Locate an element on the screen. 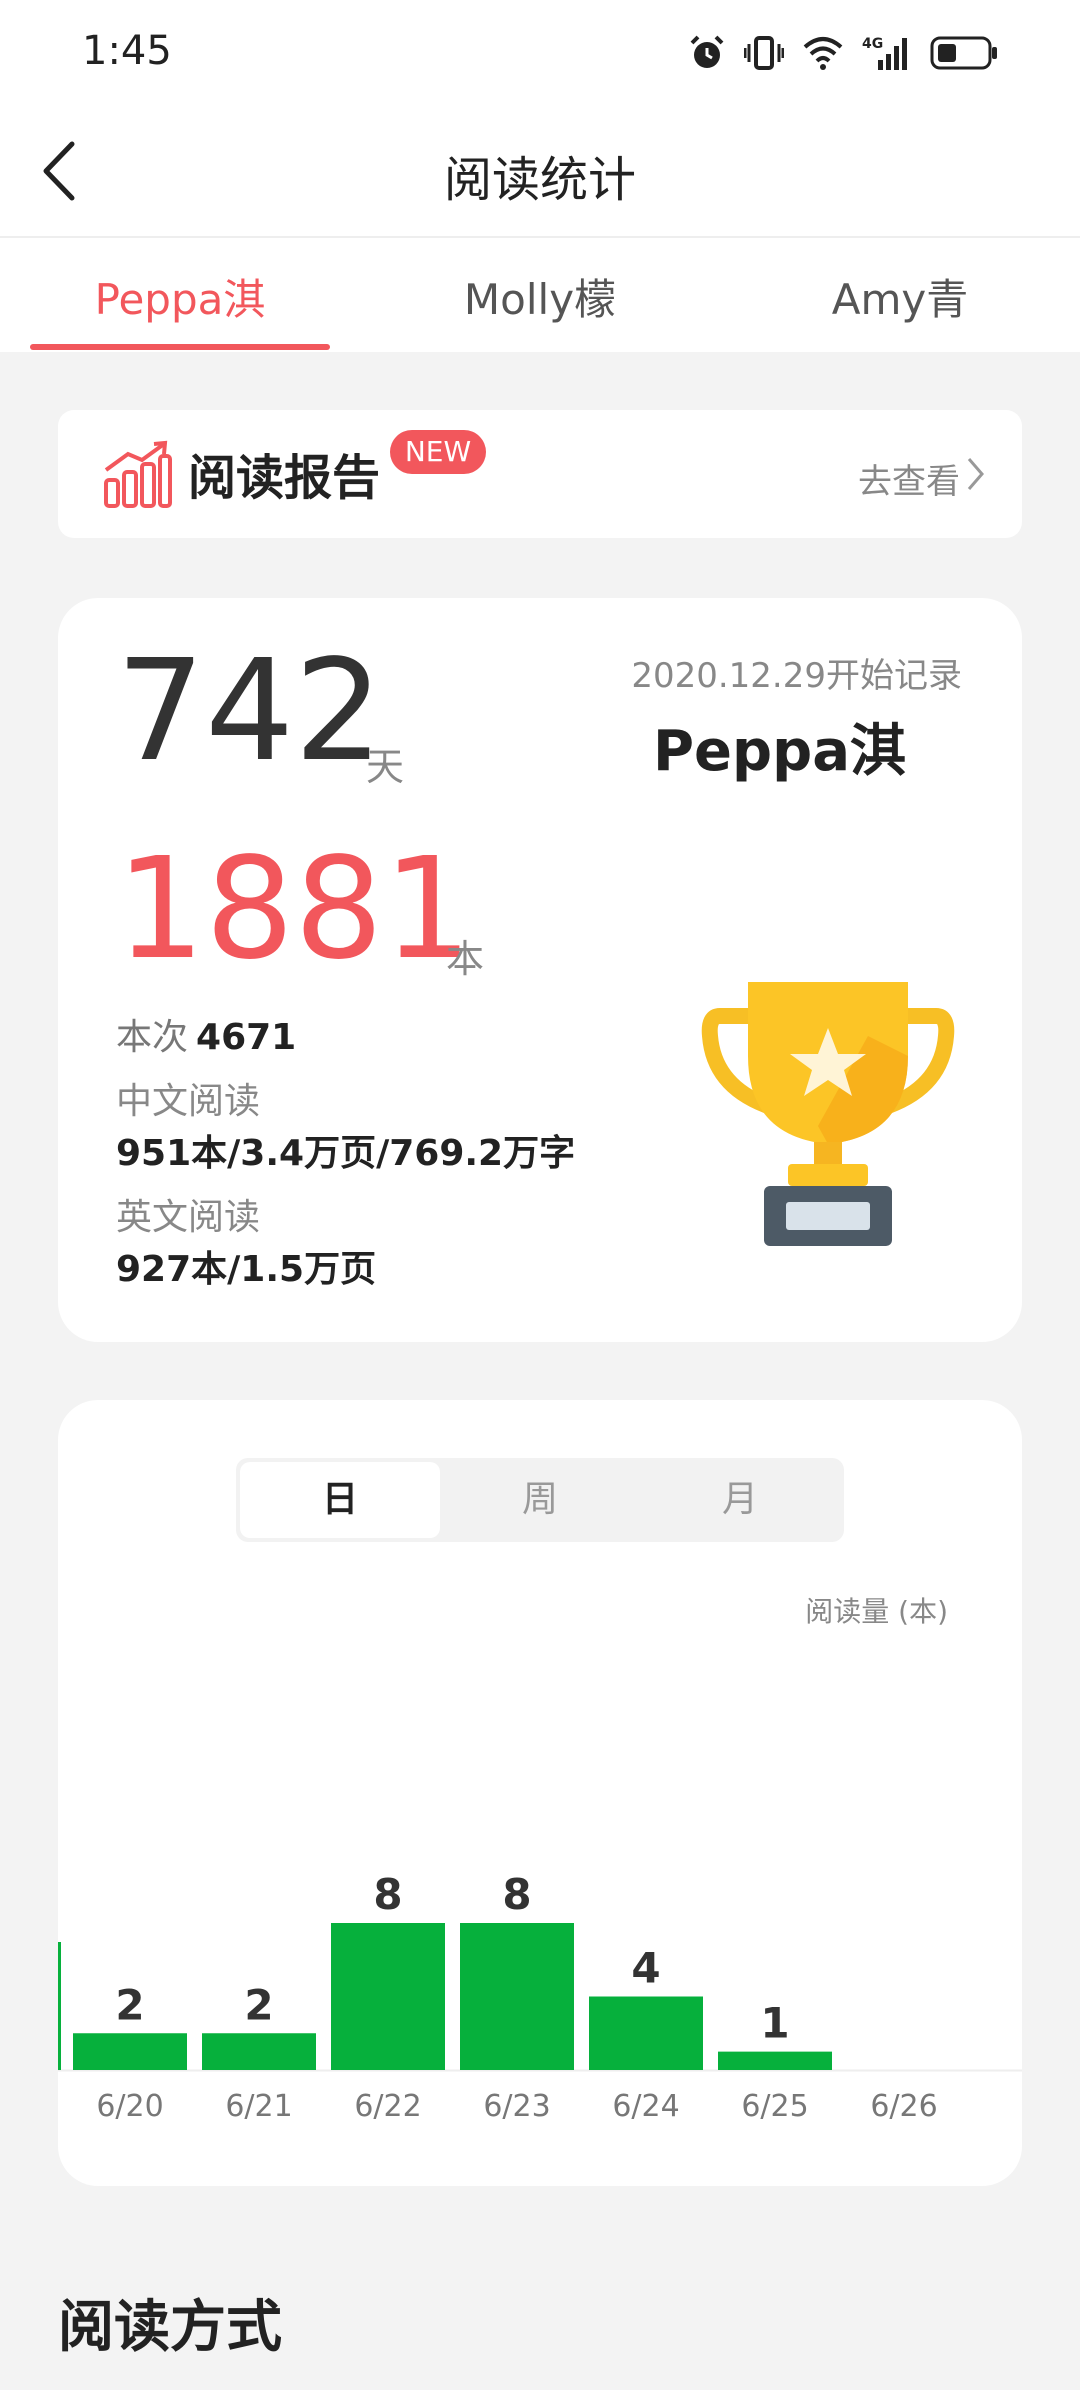  daily-reading-bar-chart: 2 6/20 2 6/21 8 6/22 8 6/23 4 6/24 1 6/25 6/26 is located at coordinates (540, 1997).